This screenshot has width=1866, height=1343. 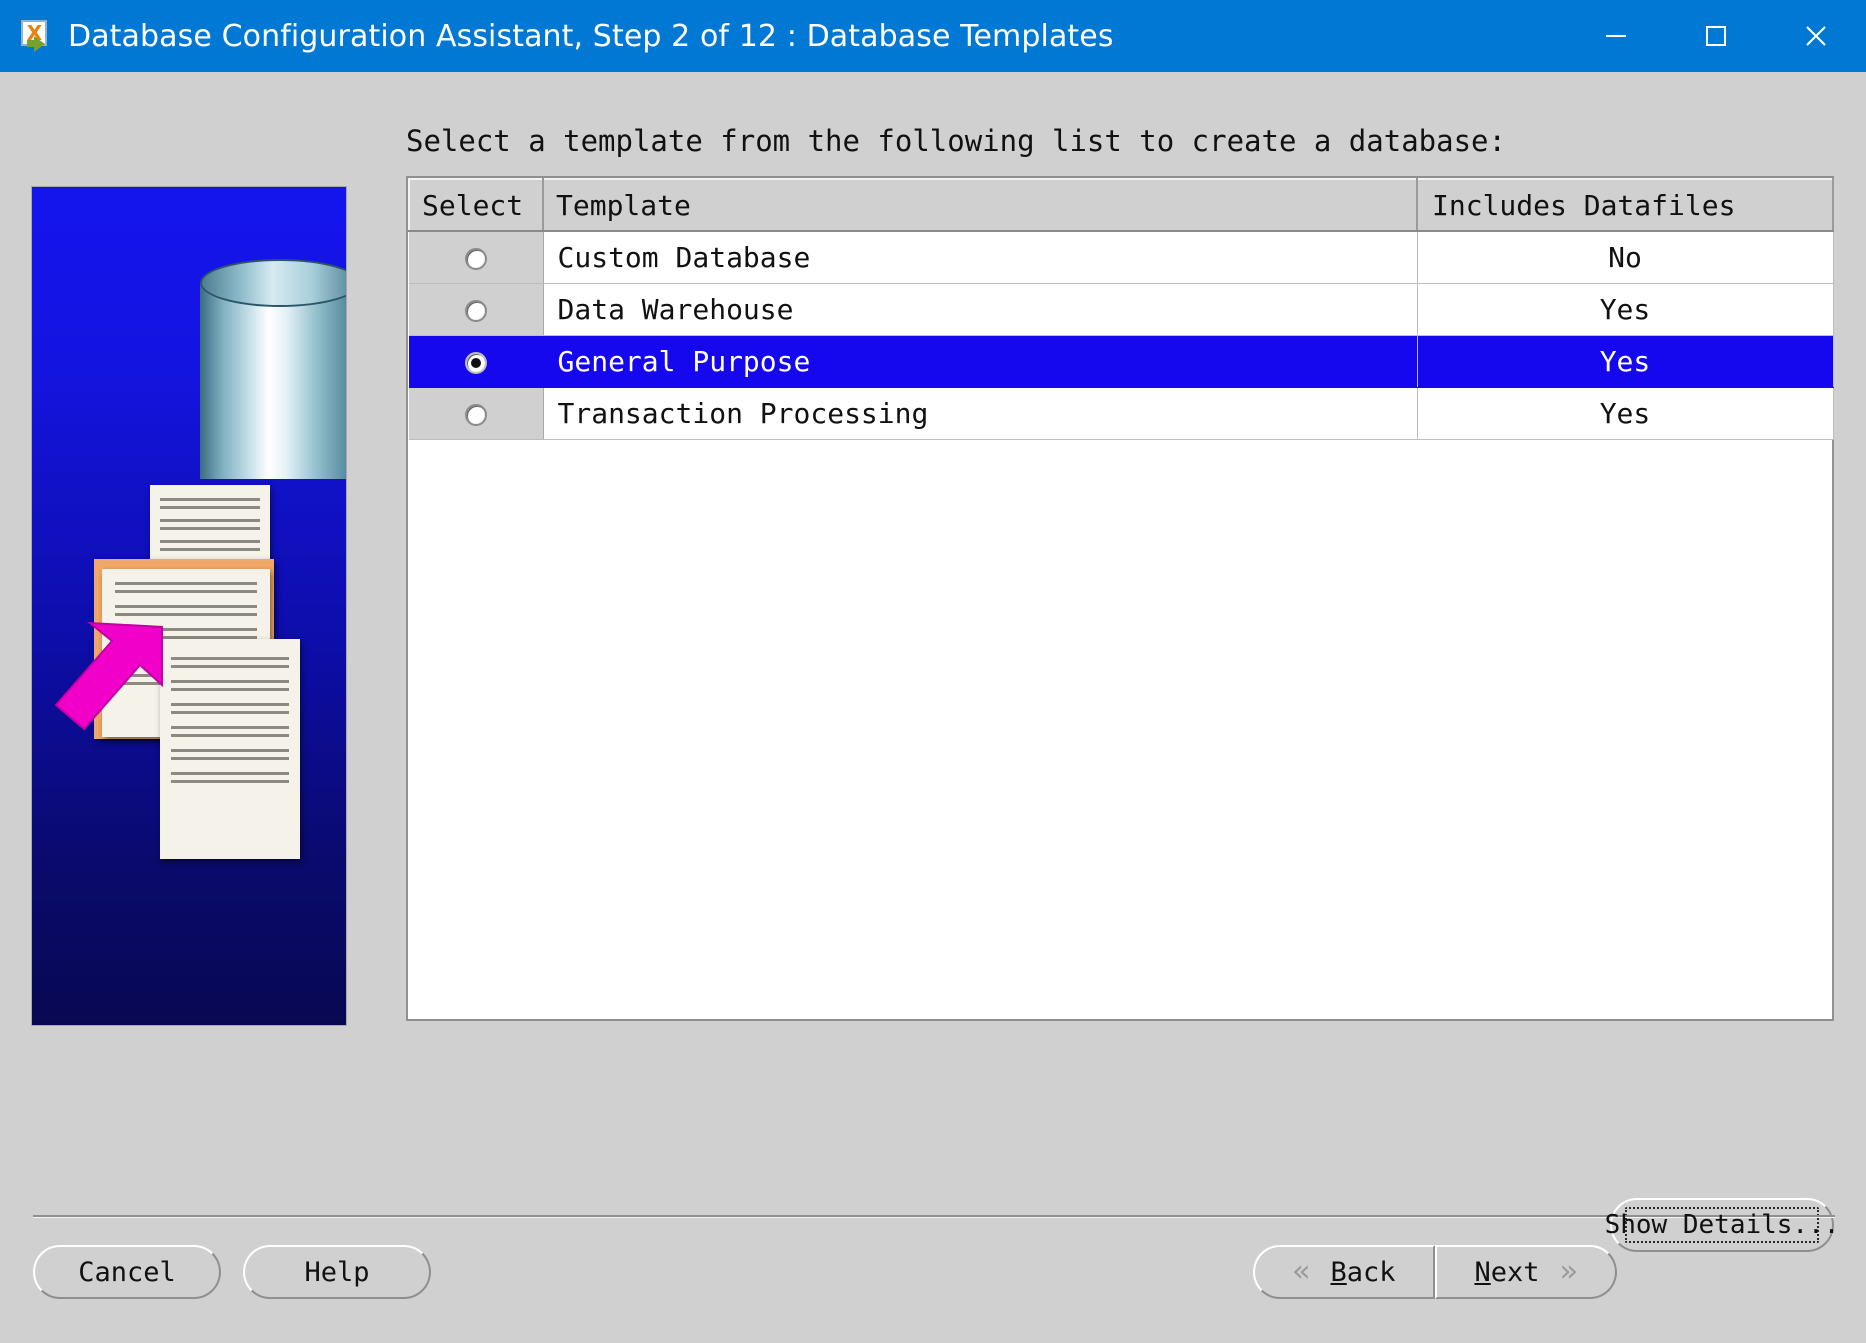 What do you see at coordinates (1301, 1271) in the screenshot?
I see `chevron-left-icon: «` at bounding box center [1301, 1271].